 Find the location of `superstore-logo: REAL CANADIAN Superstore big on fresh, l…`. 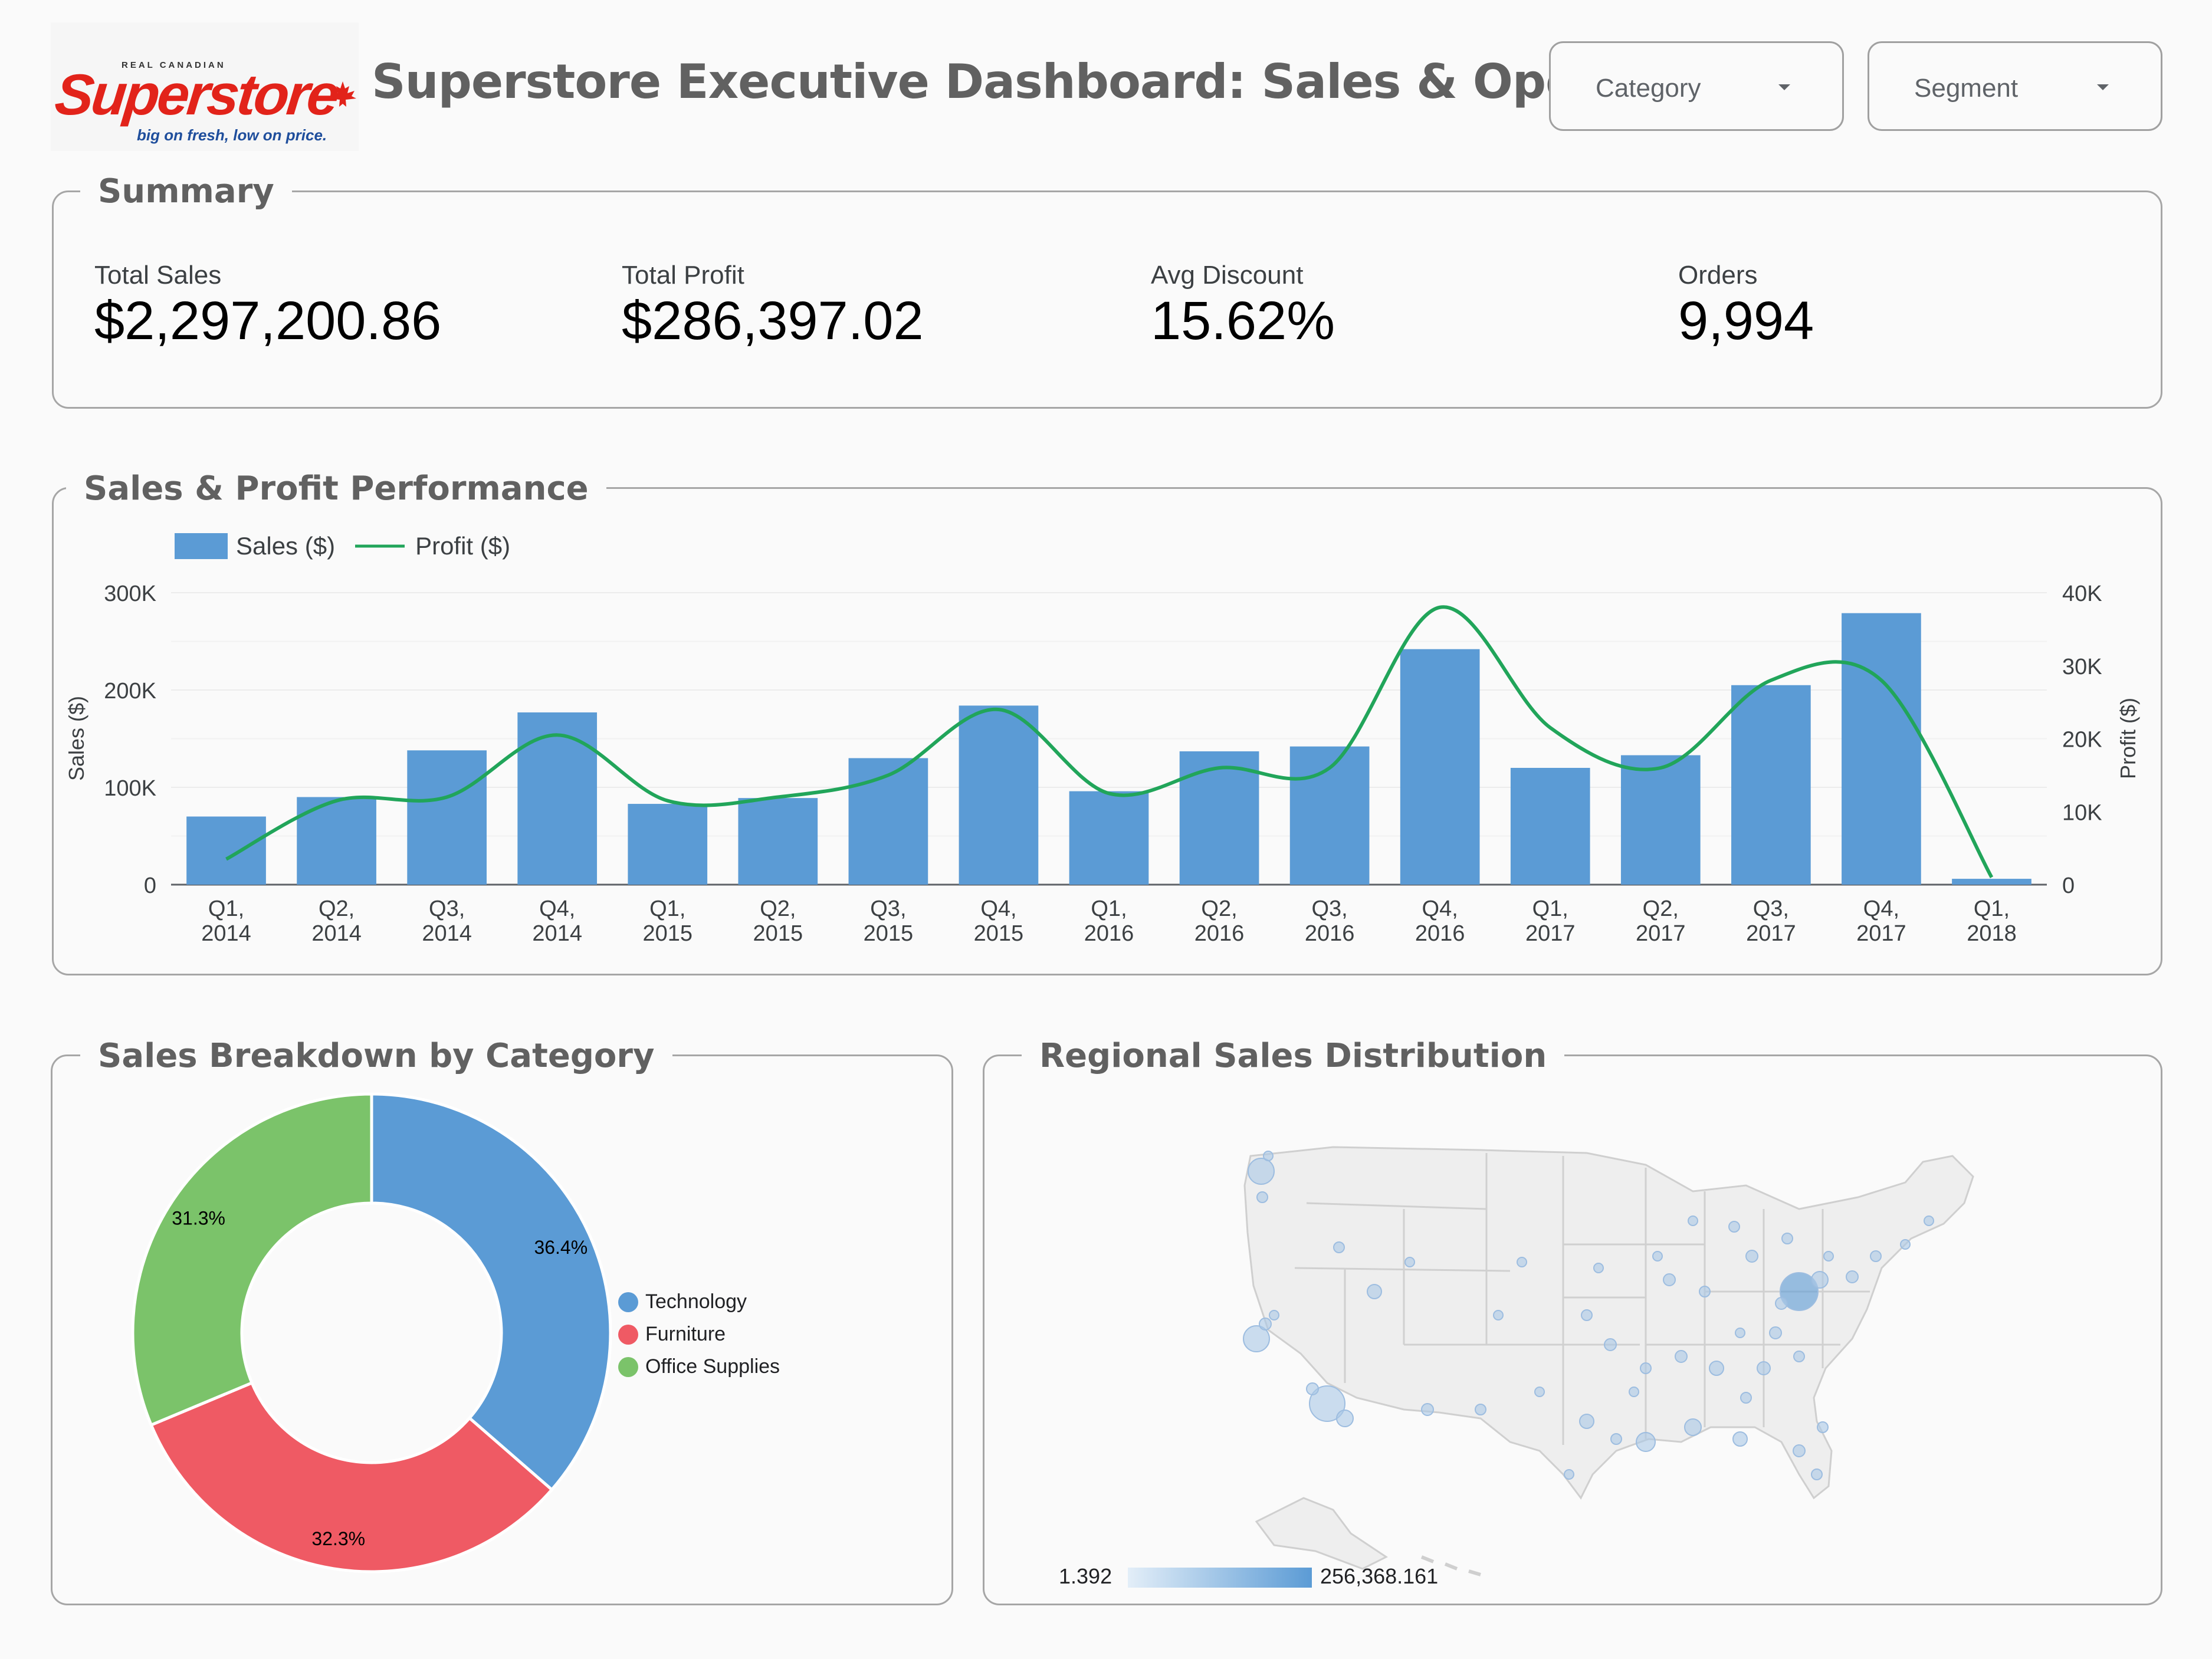

superstore-logo: REAL CANADIAN Superstore big on fresh, l… is located at coordinates (205, 87).